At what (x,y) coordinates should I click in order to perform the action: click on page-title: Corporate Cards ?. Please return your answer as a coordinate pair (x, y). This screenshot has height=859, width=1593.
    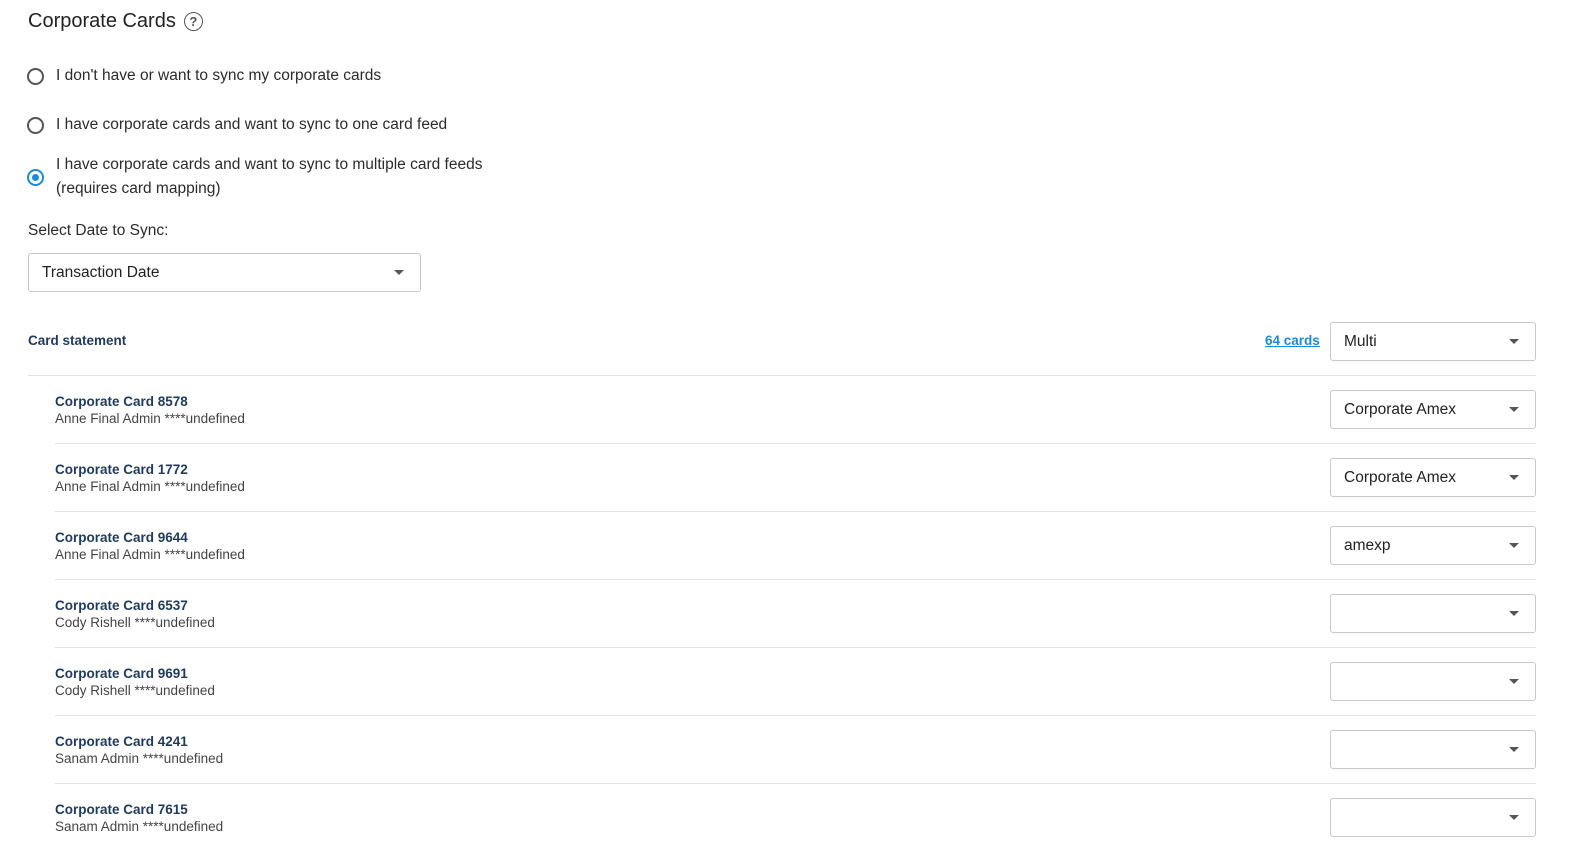
    Looking at the image, I should click on (115, 21).